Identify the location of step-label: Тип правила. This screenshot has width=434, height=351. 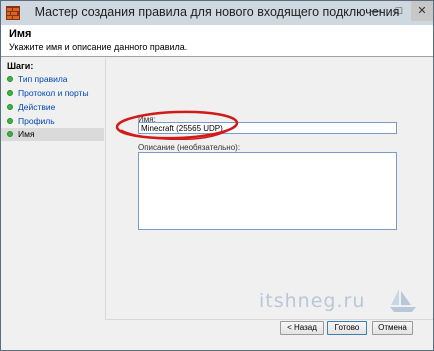
(43, 79).